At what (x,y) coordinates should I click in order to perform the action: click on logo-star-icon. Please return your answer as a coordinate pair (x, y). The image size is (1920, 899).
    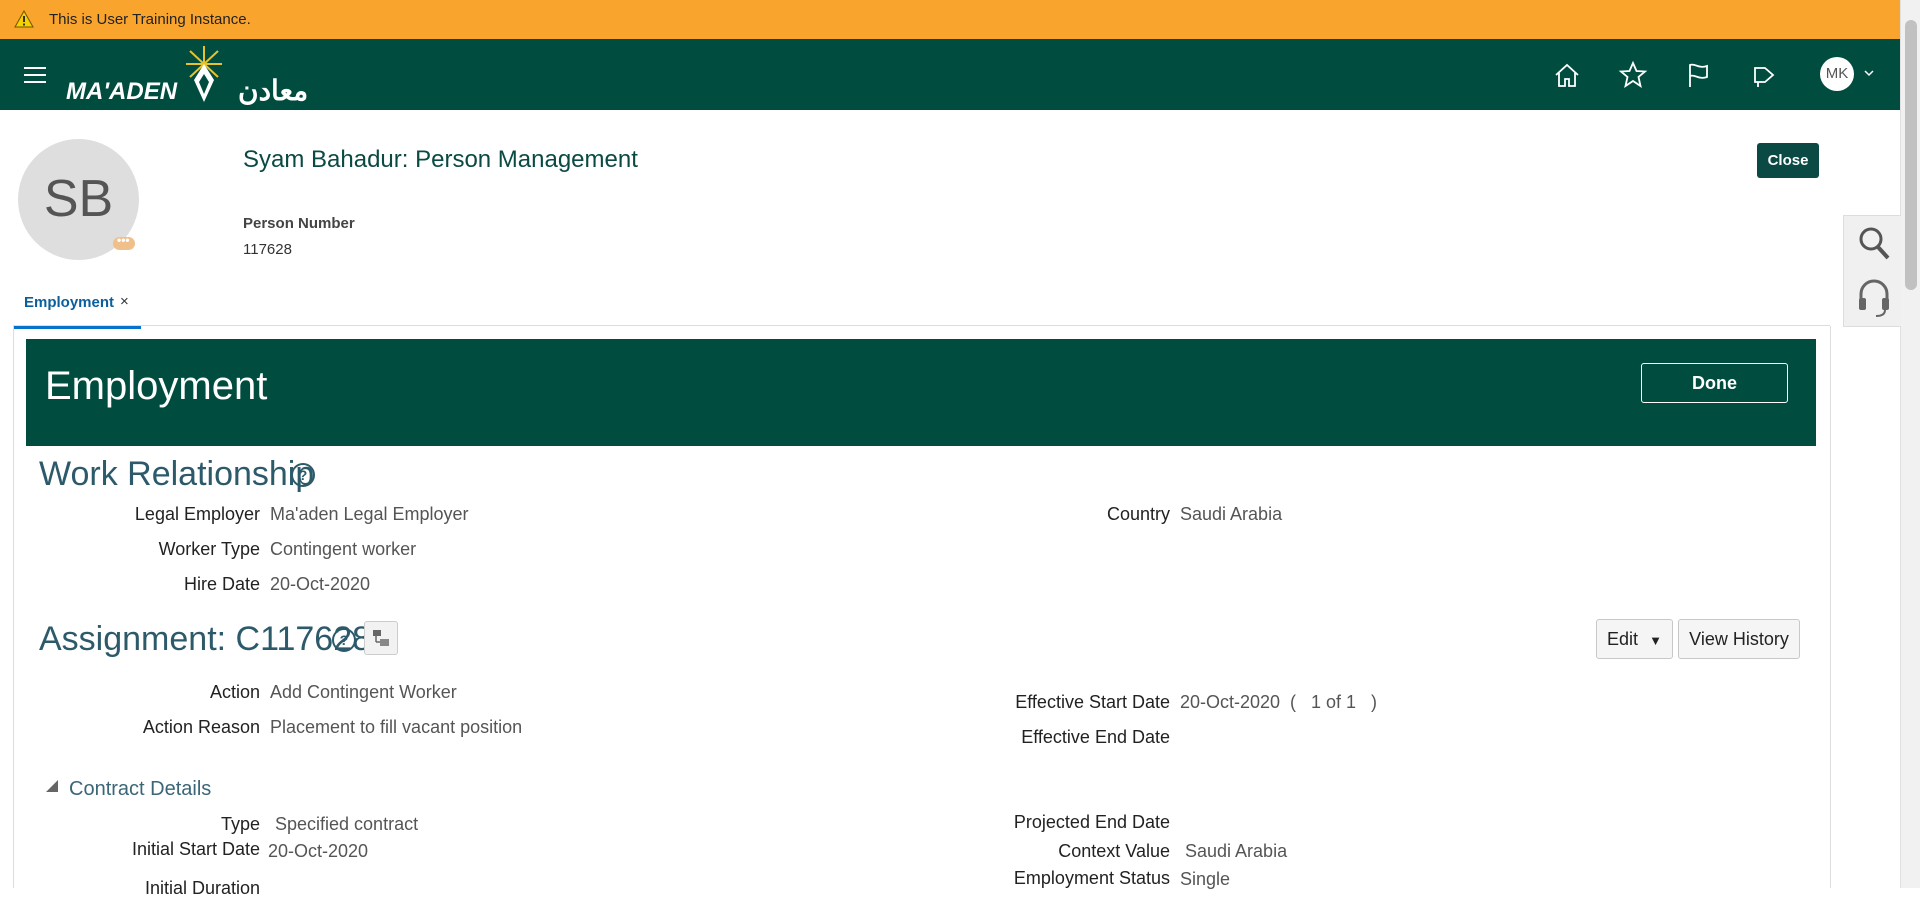
    Looking at the image, I should click on (204, 74).